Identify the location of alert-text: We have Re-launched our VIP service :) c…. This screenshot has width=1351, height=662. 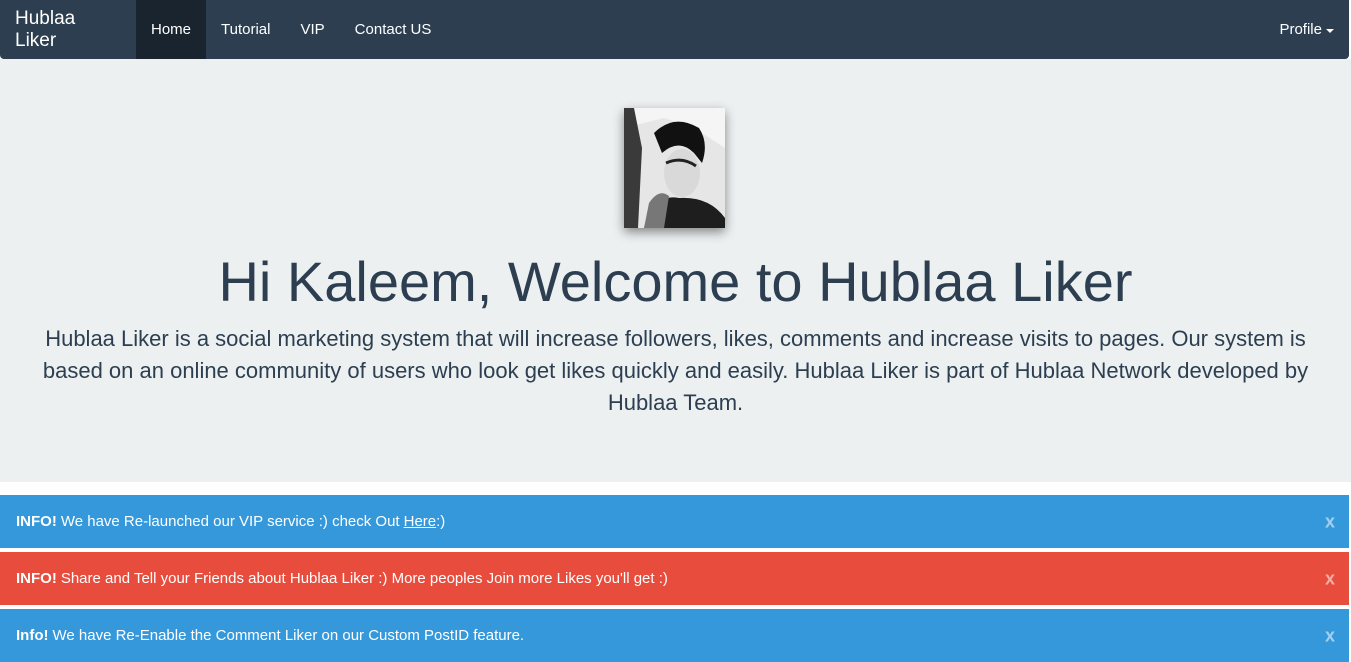
(230, 521).